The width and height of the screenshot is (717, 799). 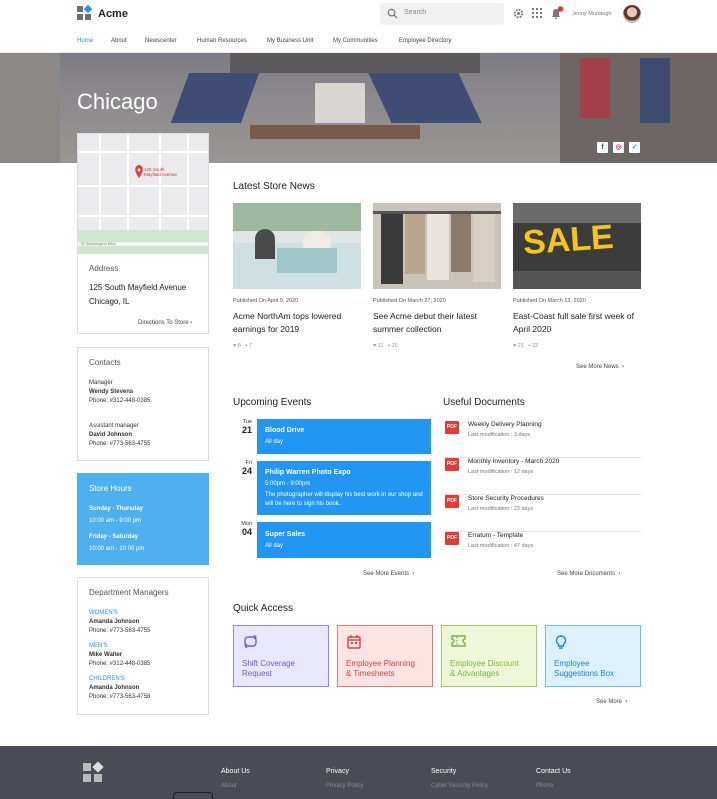 What do you see at coordinates (549, 301) in the screenshot?
I see `news-published: Published On March 13, 2020` at bounding box center [549, 301].